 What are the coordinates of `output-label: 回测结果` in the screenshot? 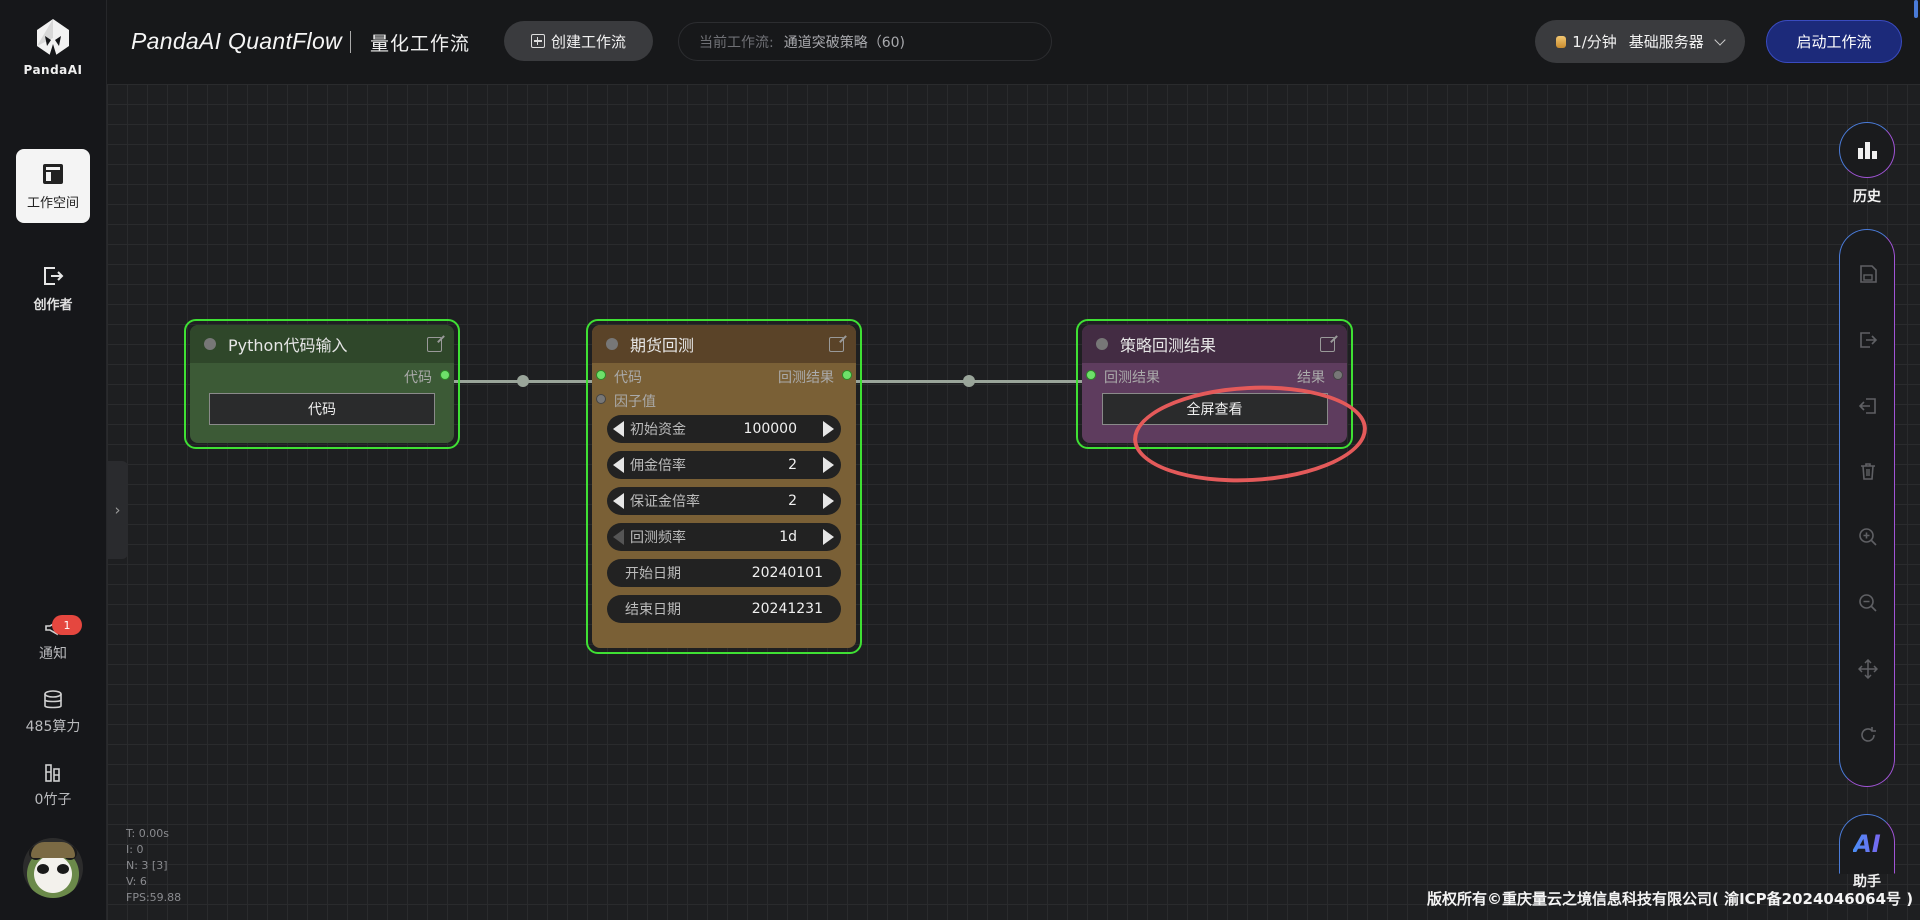 It's located at (806, 378).